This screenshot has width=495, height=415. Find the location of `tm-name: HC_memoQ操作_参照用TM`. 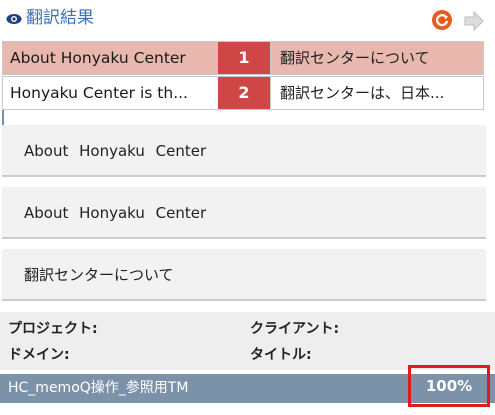

tm-name: HC_memoQ操作_参照用TM is located at coordinates (98, 388).